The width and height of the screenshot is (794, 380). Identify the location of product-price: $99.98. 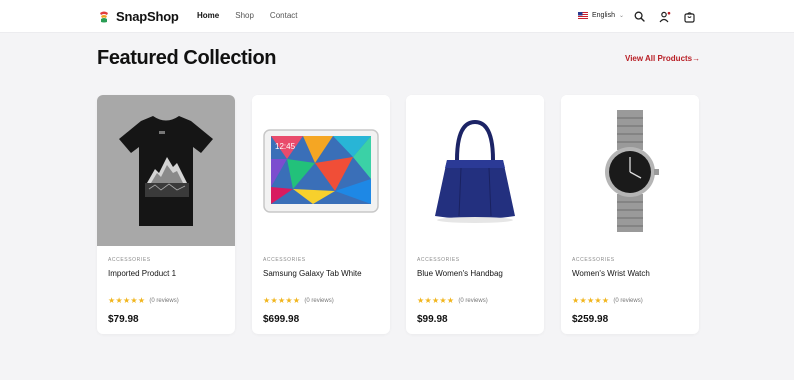
(432, 319).